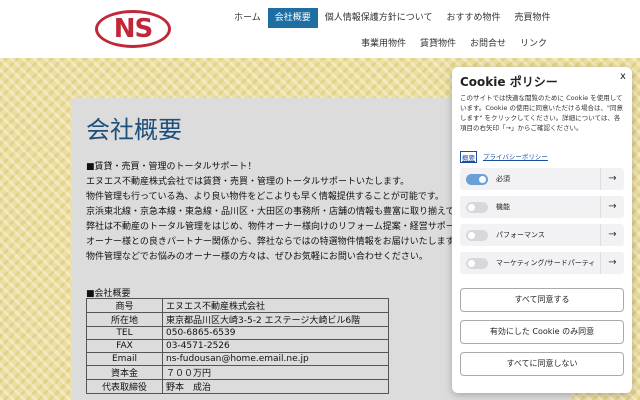 Image resolution: width=640 pixels, height=400 pixels. Describe the element at coordinates (124, 346) in the screenshot. I see `table-key: FAX` at that location.